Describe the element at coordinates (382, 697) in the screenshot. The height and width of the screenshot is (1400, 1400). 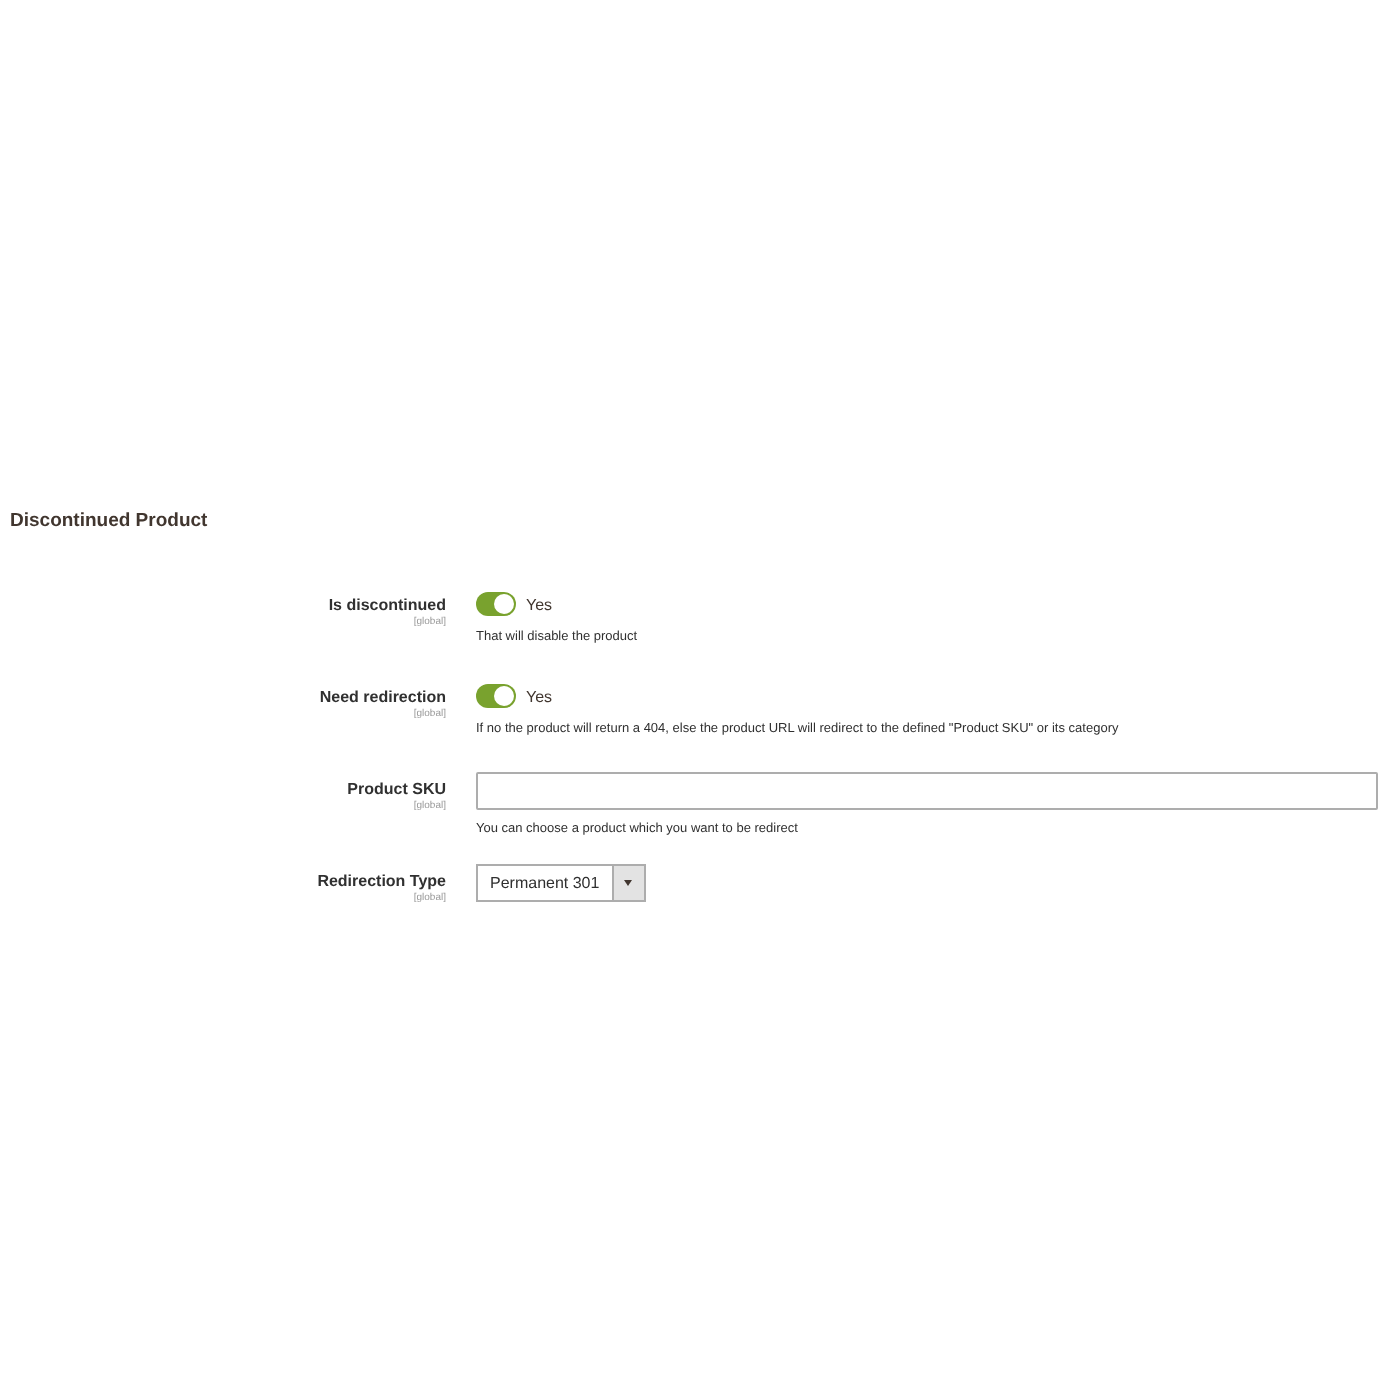
I see `field-label: Need redirection` at that location.